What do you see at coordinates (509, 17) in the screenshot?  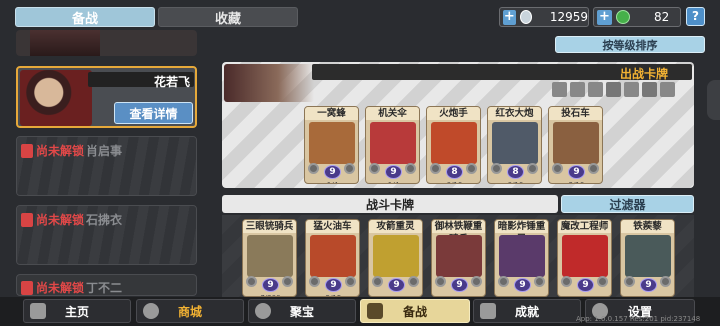 I see `add-coins-button: +` at bounding box center [509, 17].